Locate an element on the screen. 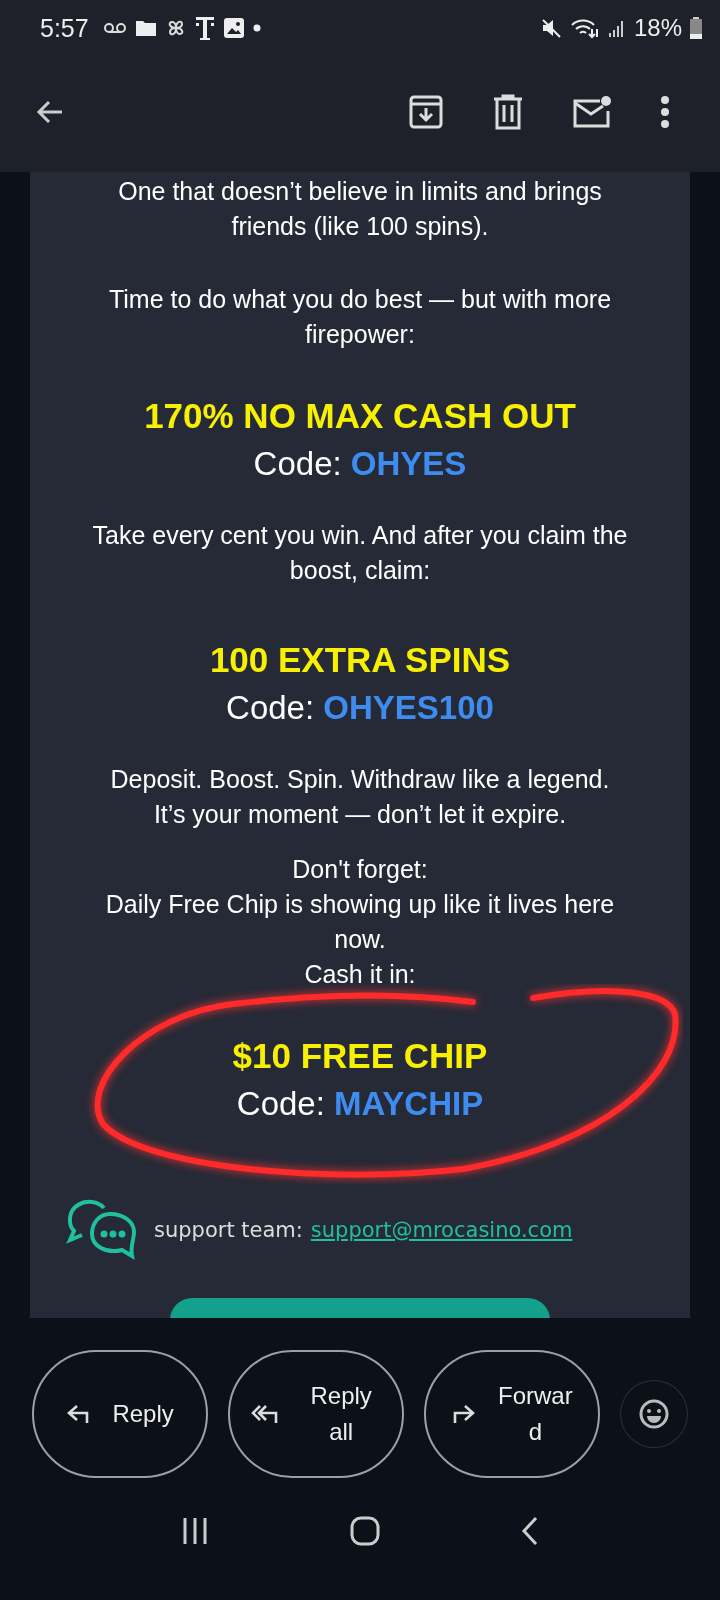  mute-icon is located at coordinates (550, 28).